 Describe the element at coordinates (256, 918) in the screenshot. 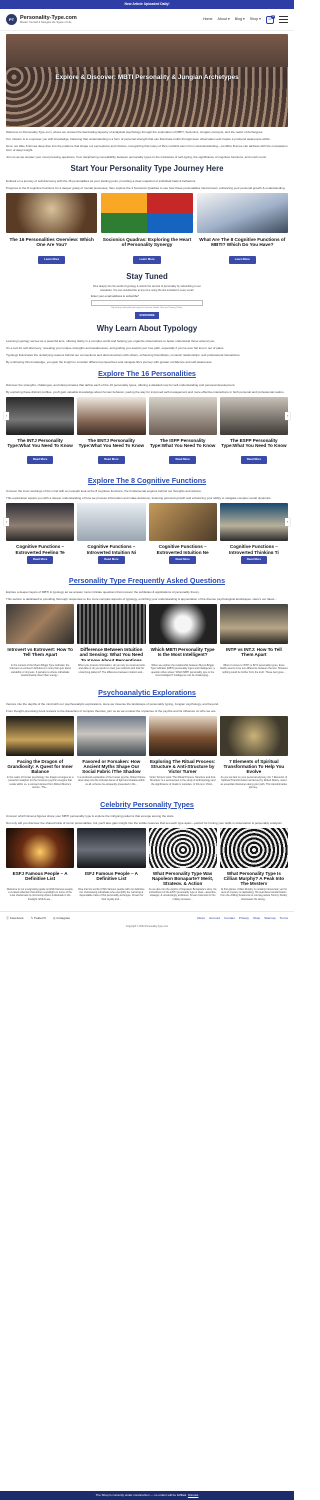

I see `footer-link-shop: Shop` at that location.